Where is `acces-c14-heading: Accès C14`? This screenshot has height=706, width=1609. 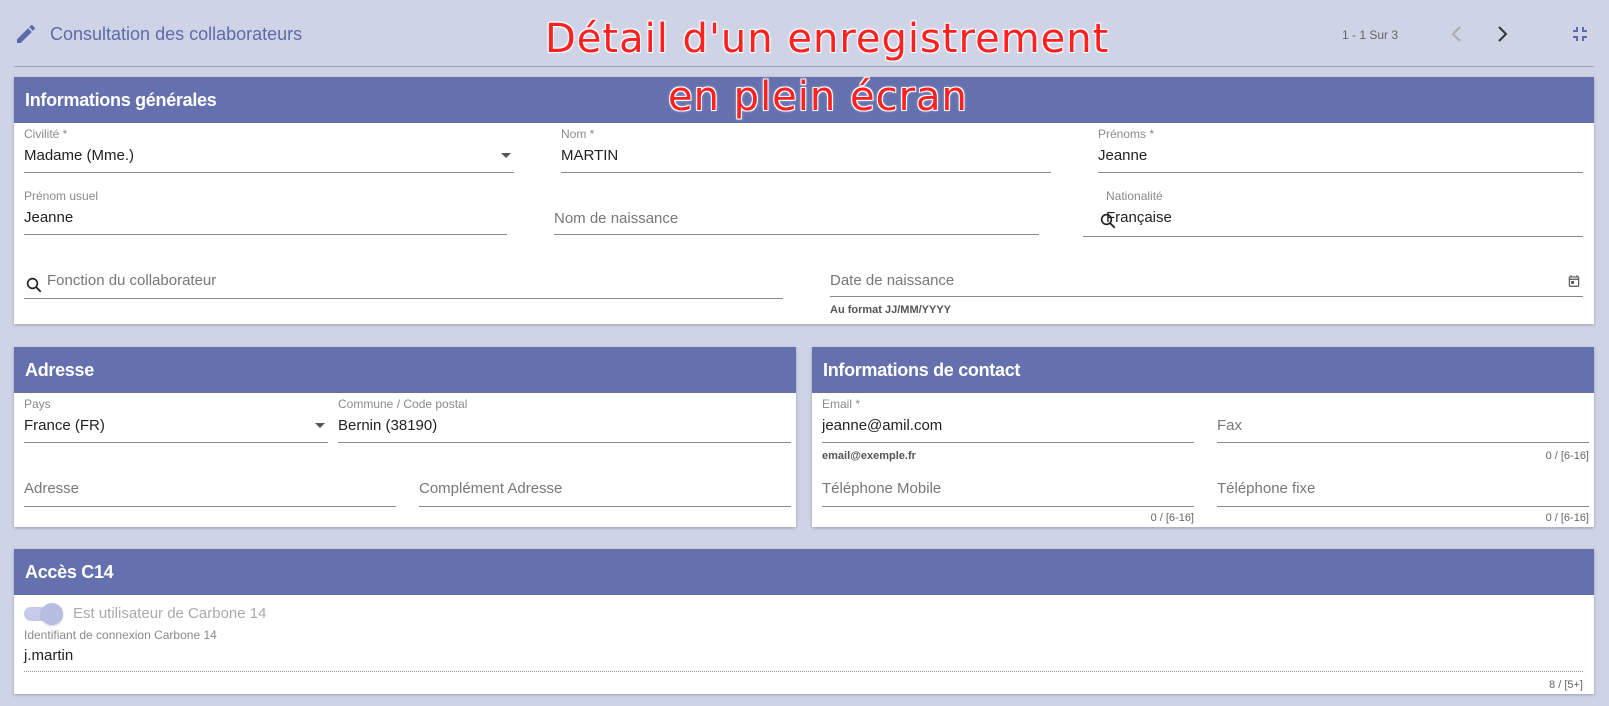 acces-c14-heading: Accès C14 is located at coordinates (804, 572).